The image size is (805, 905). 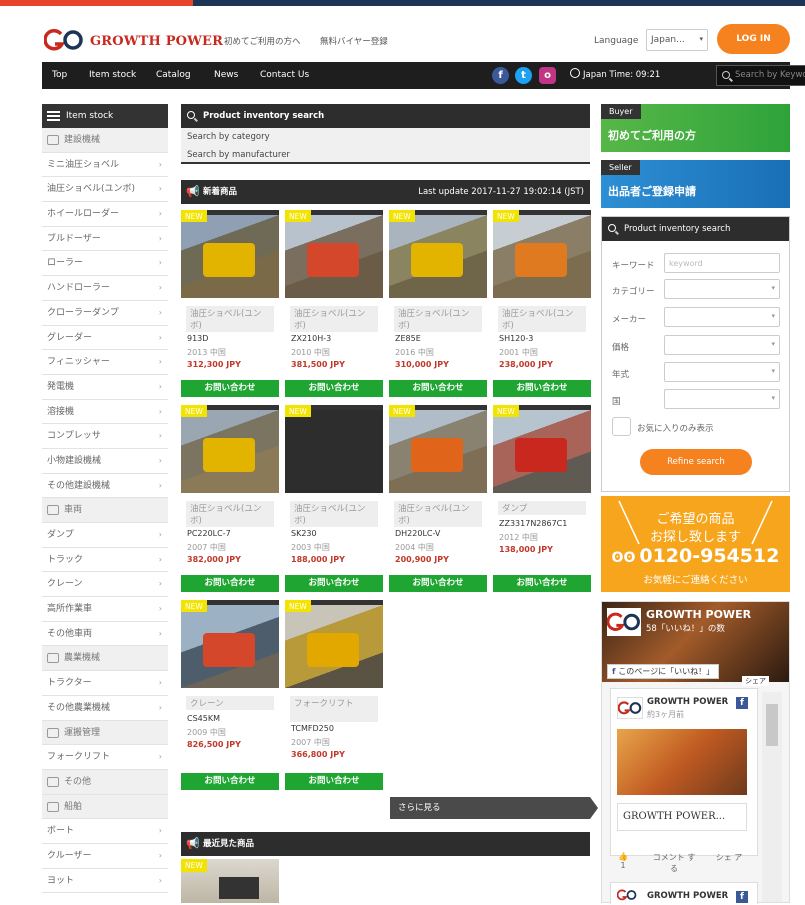 What do you see at coordinates (674, 863) in the screenshot?
I see `post-comment-action: コメント する` at bounding box center [674, 863].